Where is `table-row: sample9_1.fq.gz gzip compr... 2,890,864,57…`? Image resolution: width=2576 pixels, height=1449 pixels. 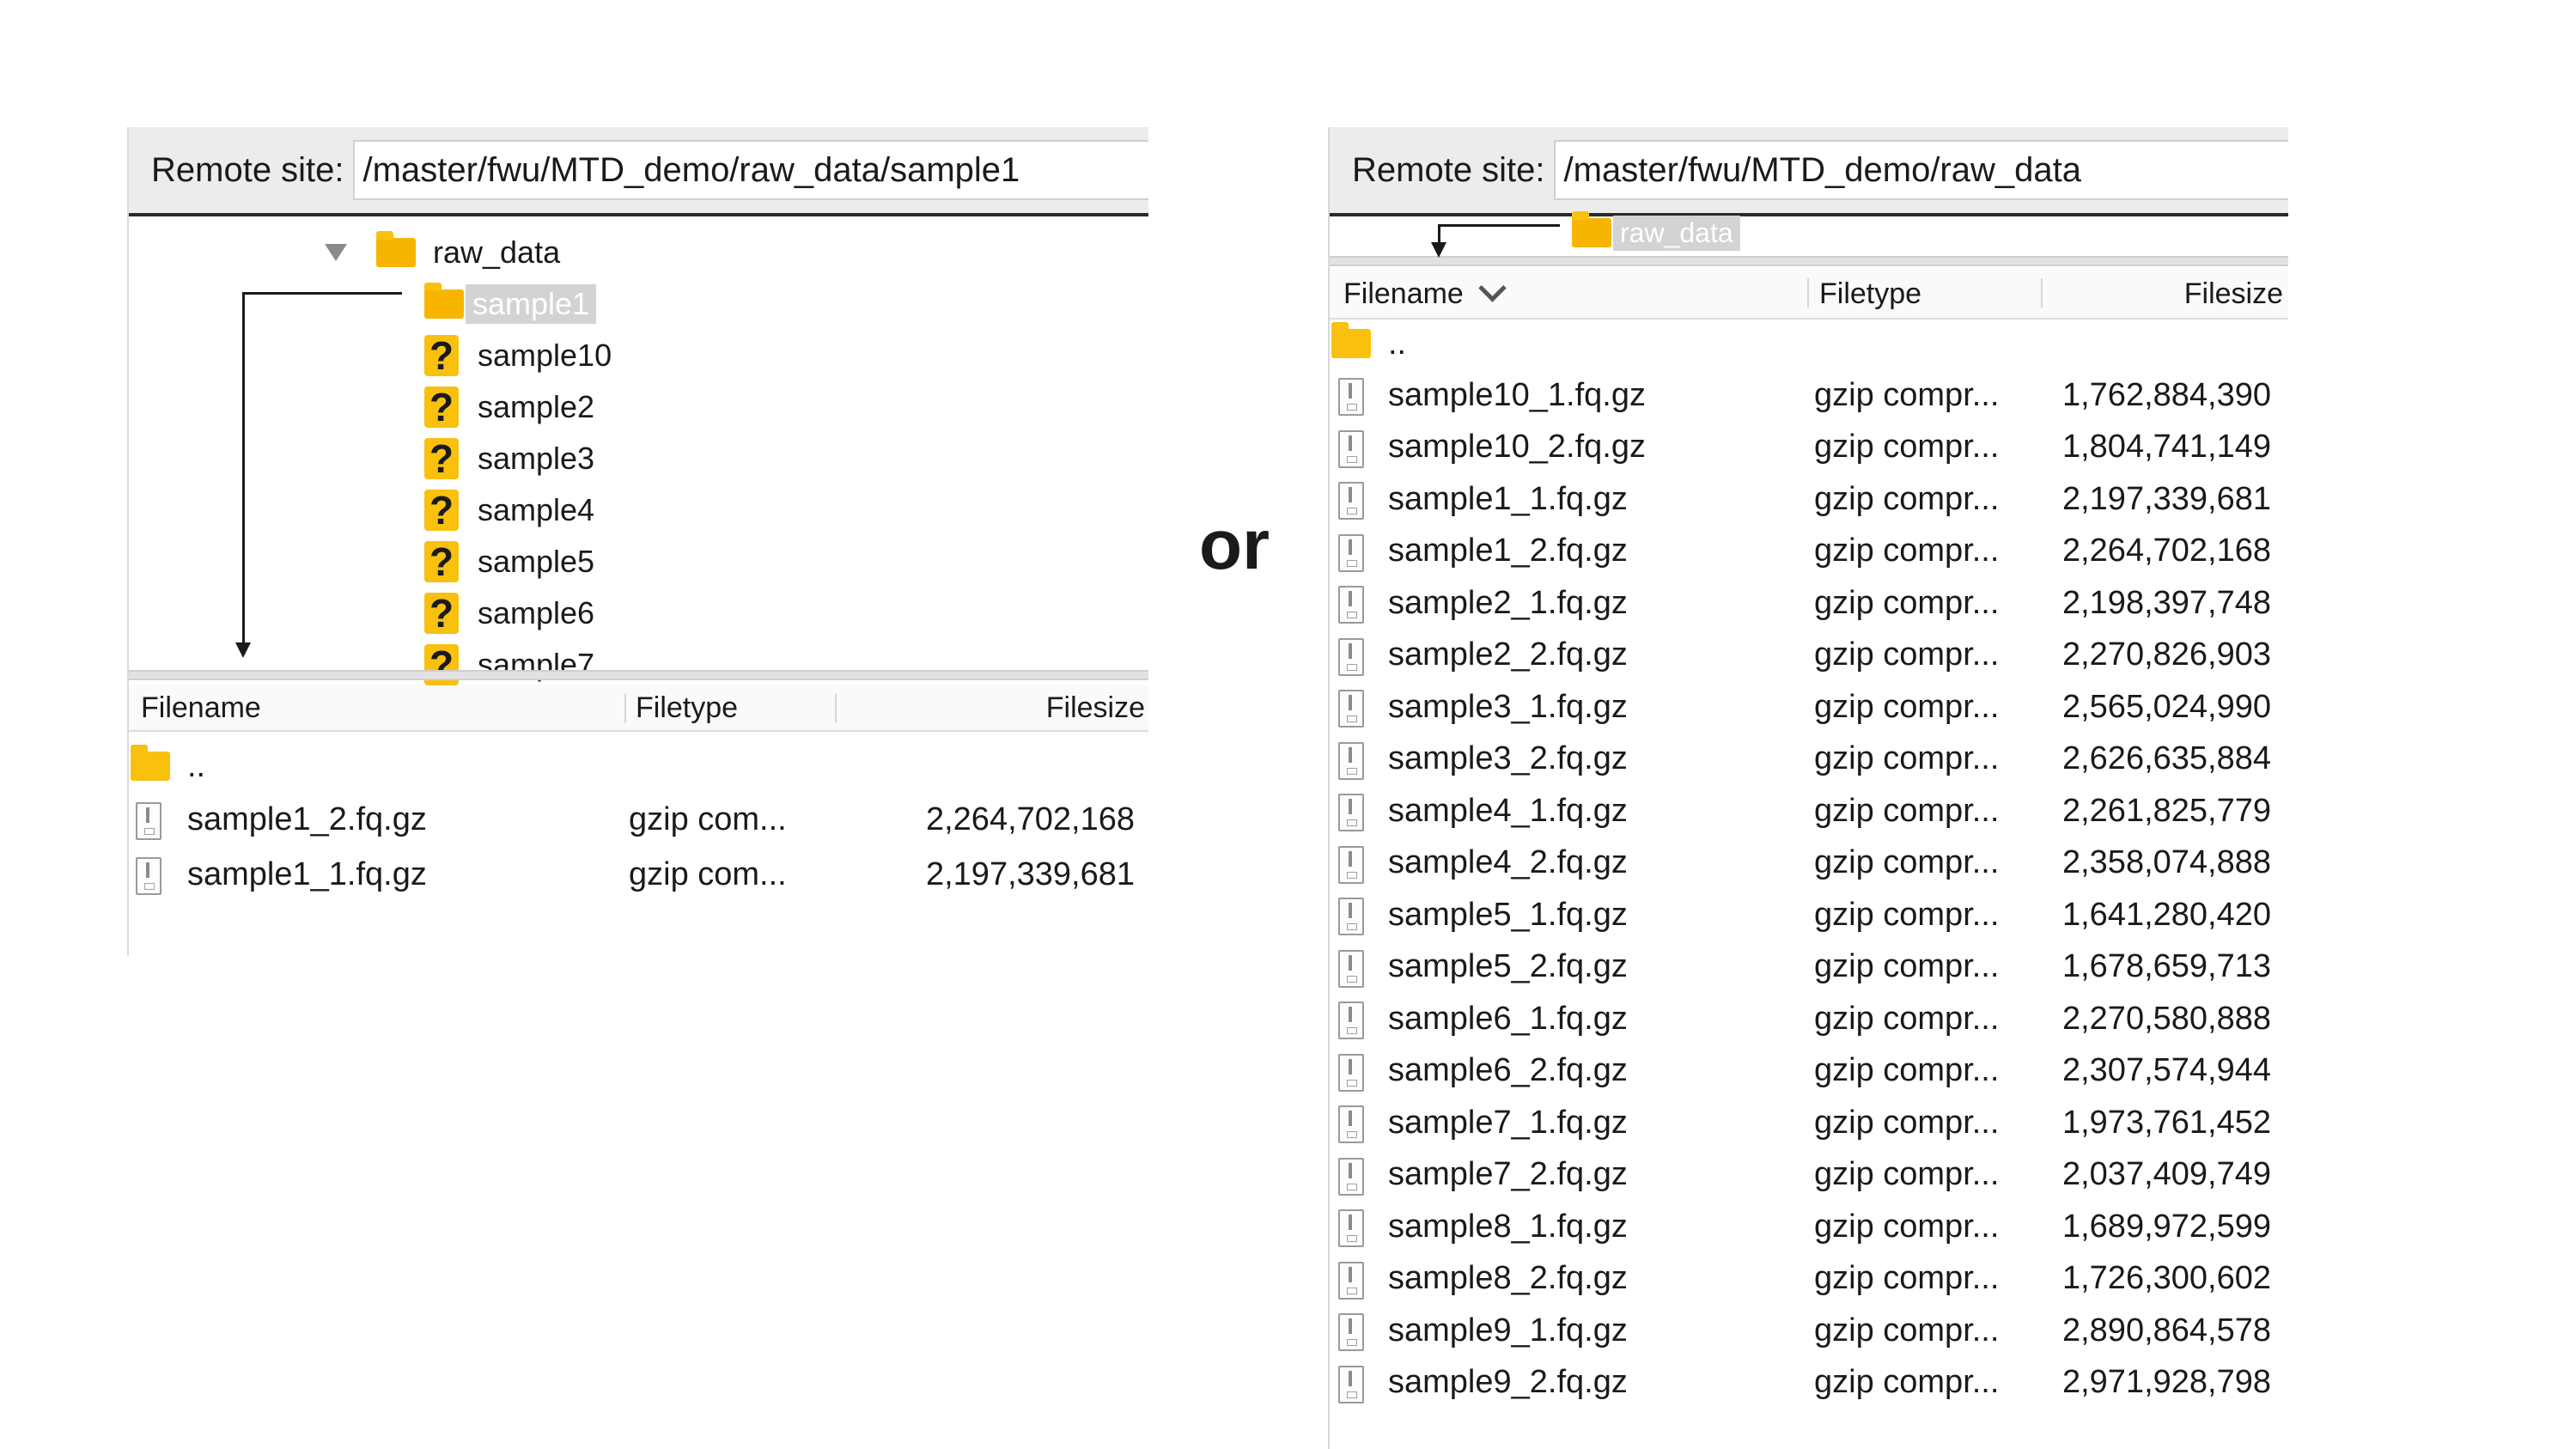 table-row: sample9_1.fq.gz gzip compr... 2,890,864,57… is located at coordinates (1809, 1330).